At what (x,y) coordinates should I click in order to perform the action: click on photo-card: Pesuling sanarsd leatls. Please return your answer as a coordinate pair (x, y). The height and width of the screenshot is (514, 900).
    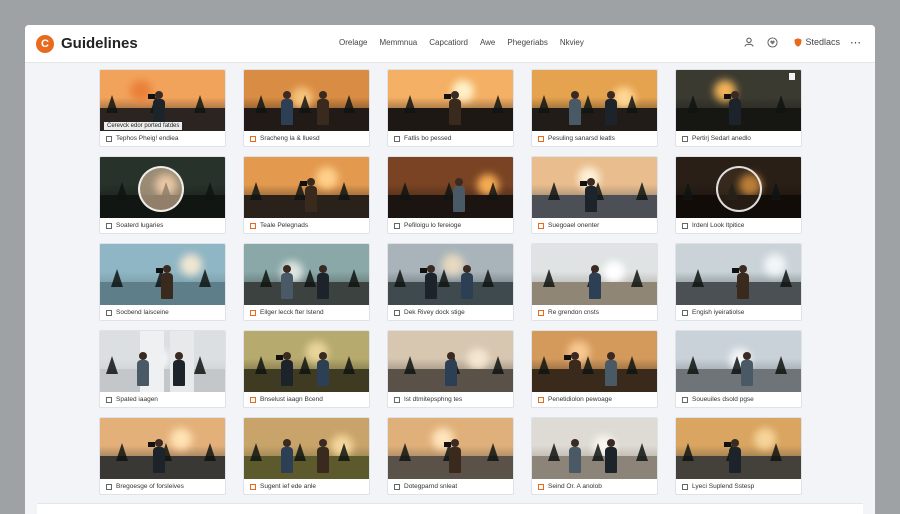
    Looking at the image, I should click on (594, 108).